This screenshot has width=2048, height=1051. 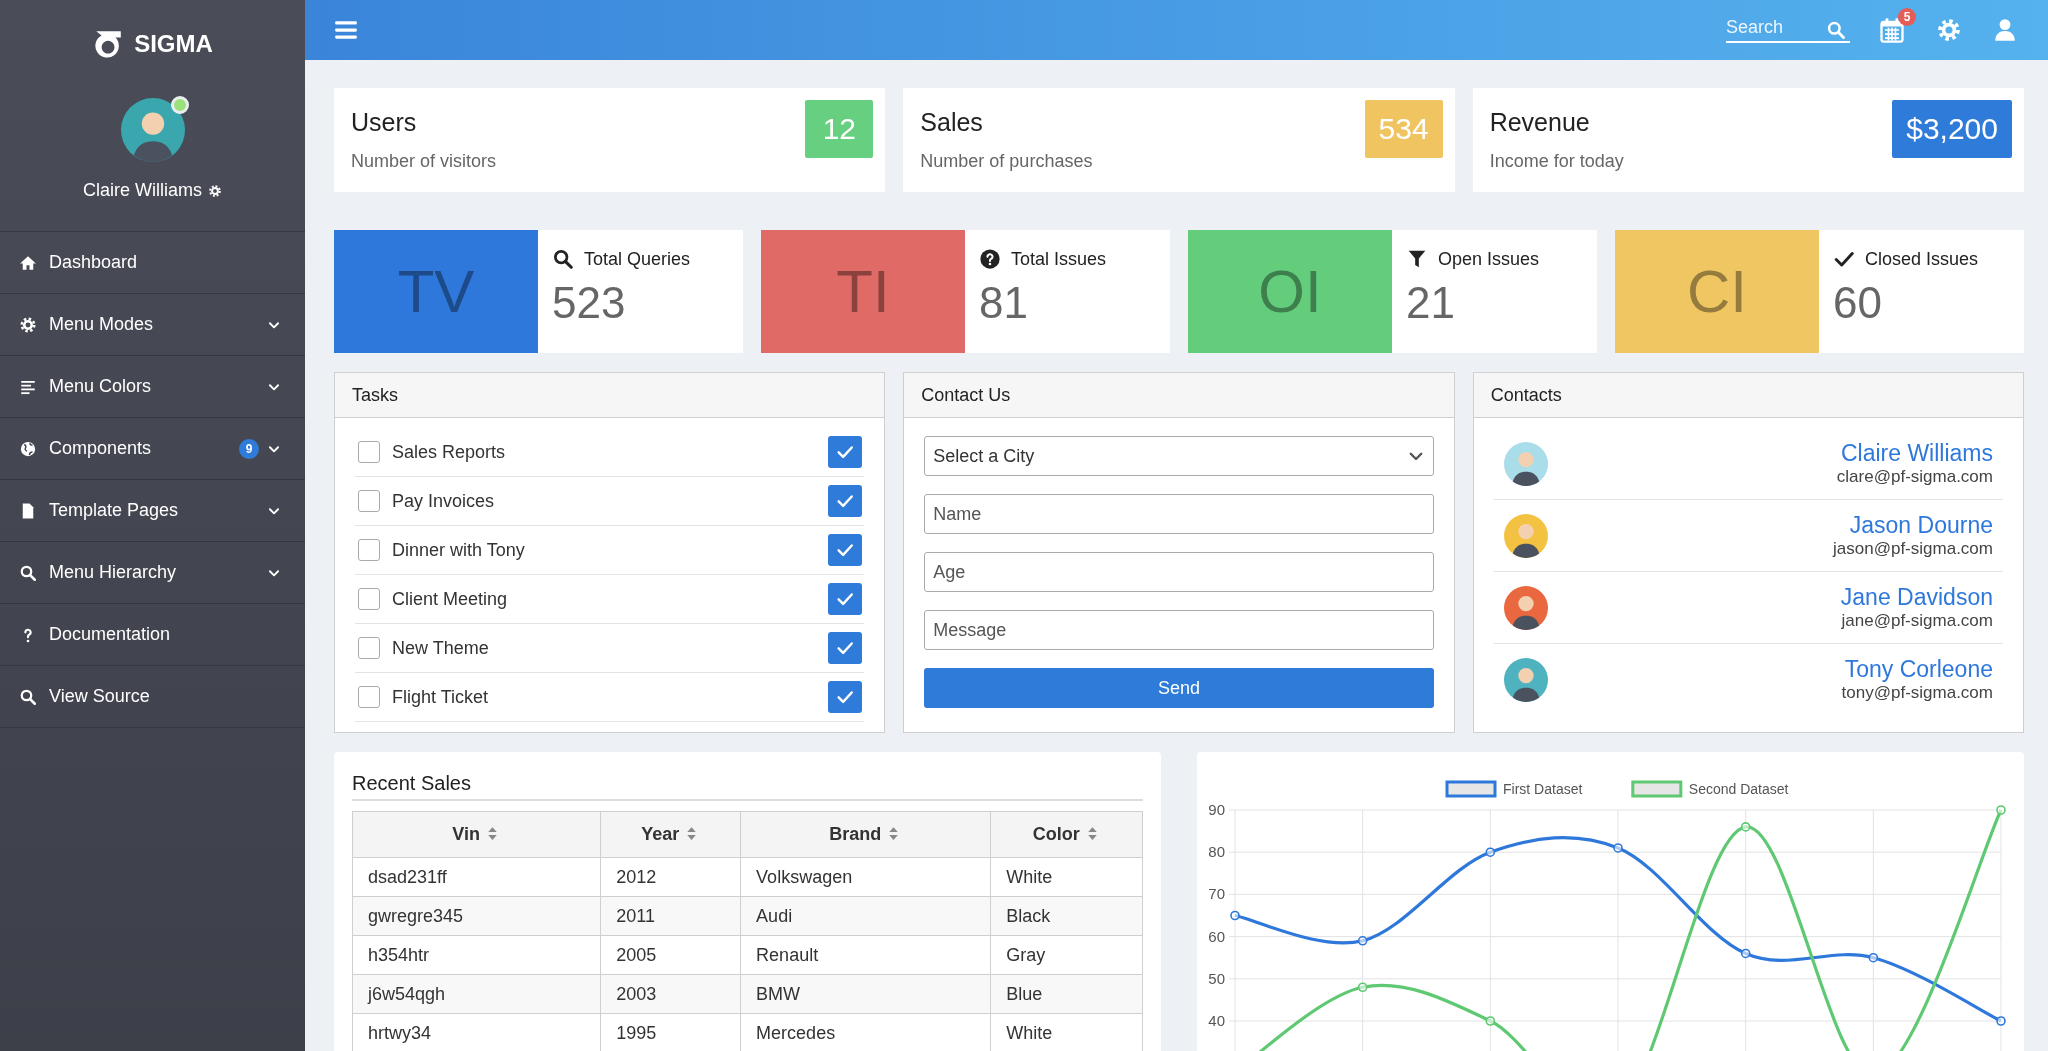 What do you see at coordinates (1066, 877) in the screenshot?
I see `table-cell: White` at bounding box center [1066, 877].